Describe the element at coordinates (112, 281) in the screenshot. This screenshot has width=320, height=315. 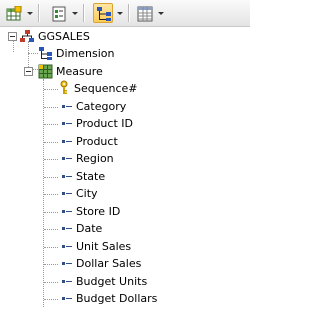
I see `field-label: Budget Units` at that location.